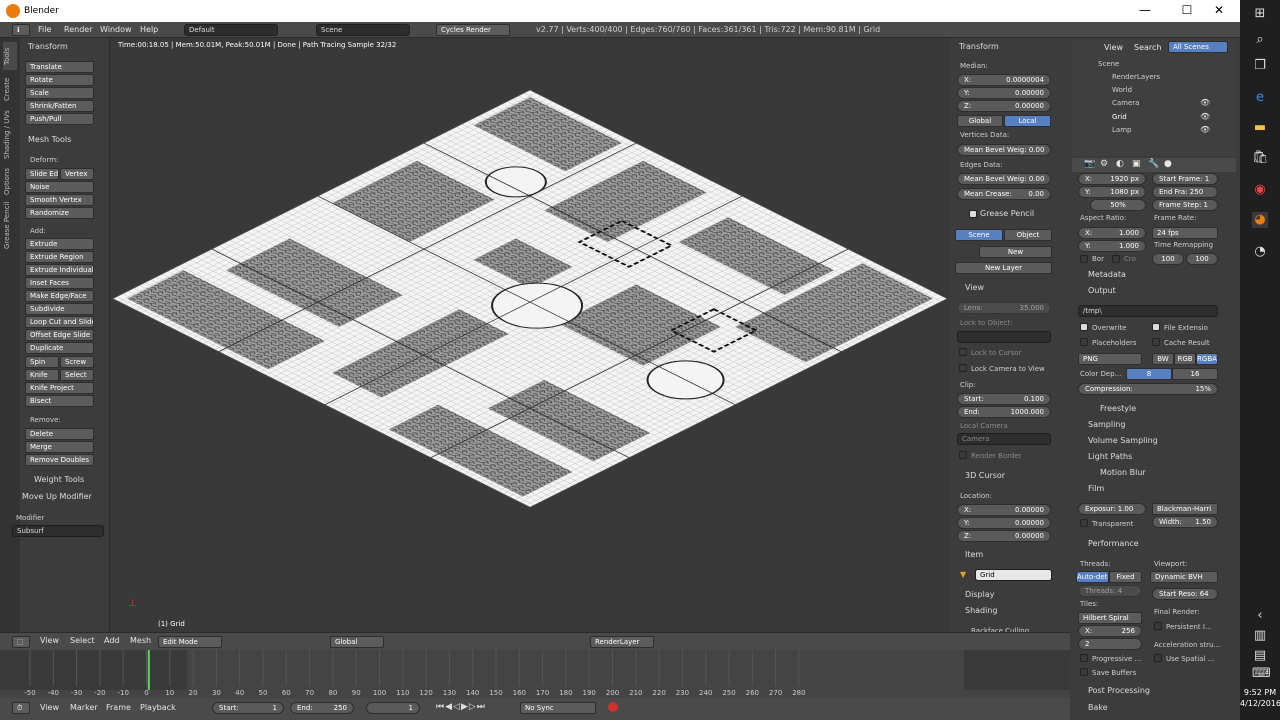 This screenshot has height=720, width=1280. Describe the element at coordinates (1184, 577) in the screenshot. I see `viewport-bvh-select: Dynamic BVH` at that location.